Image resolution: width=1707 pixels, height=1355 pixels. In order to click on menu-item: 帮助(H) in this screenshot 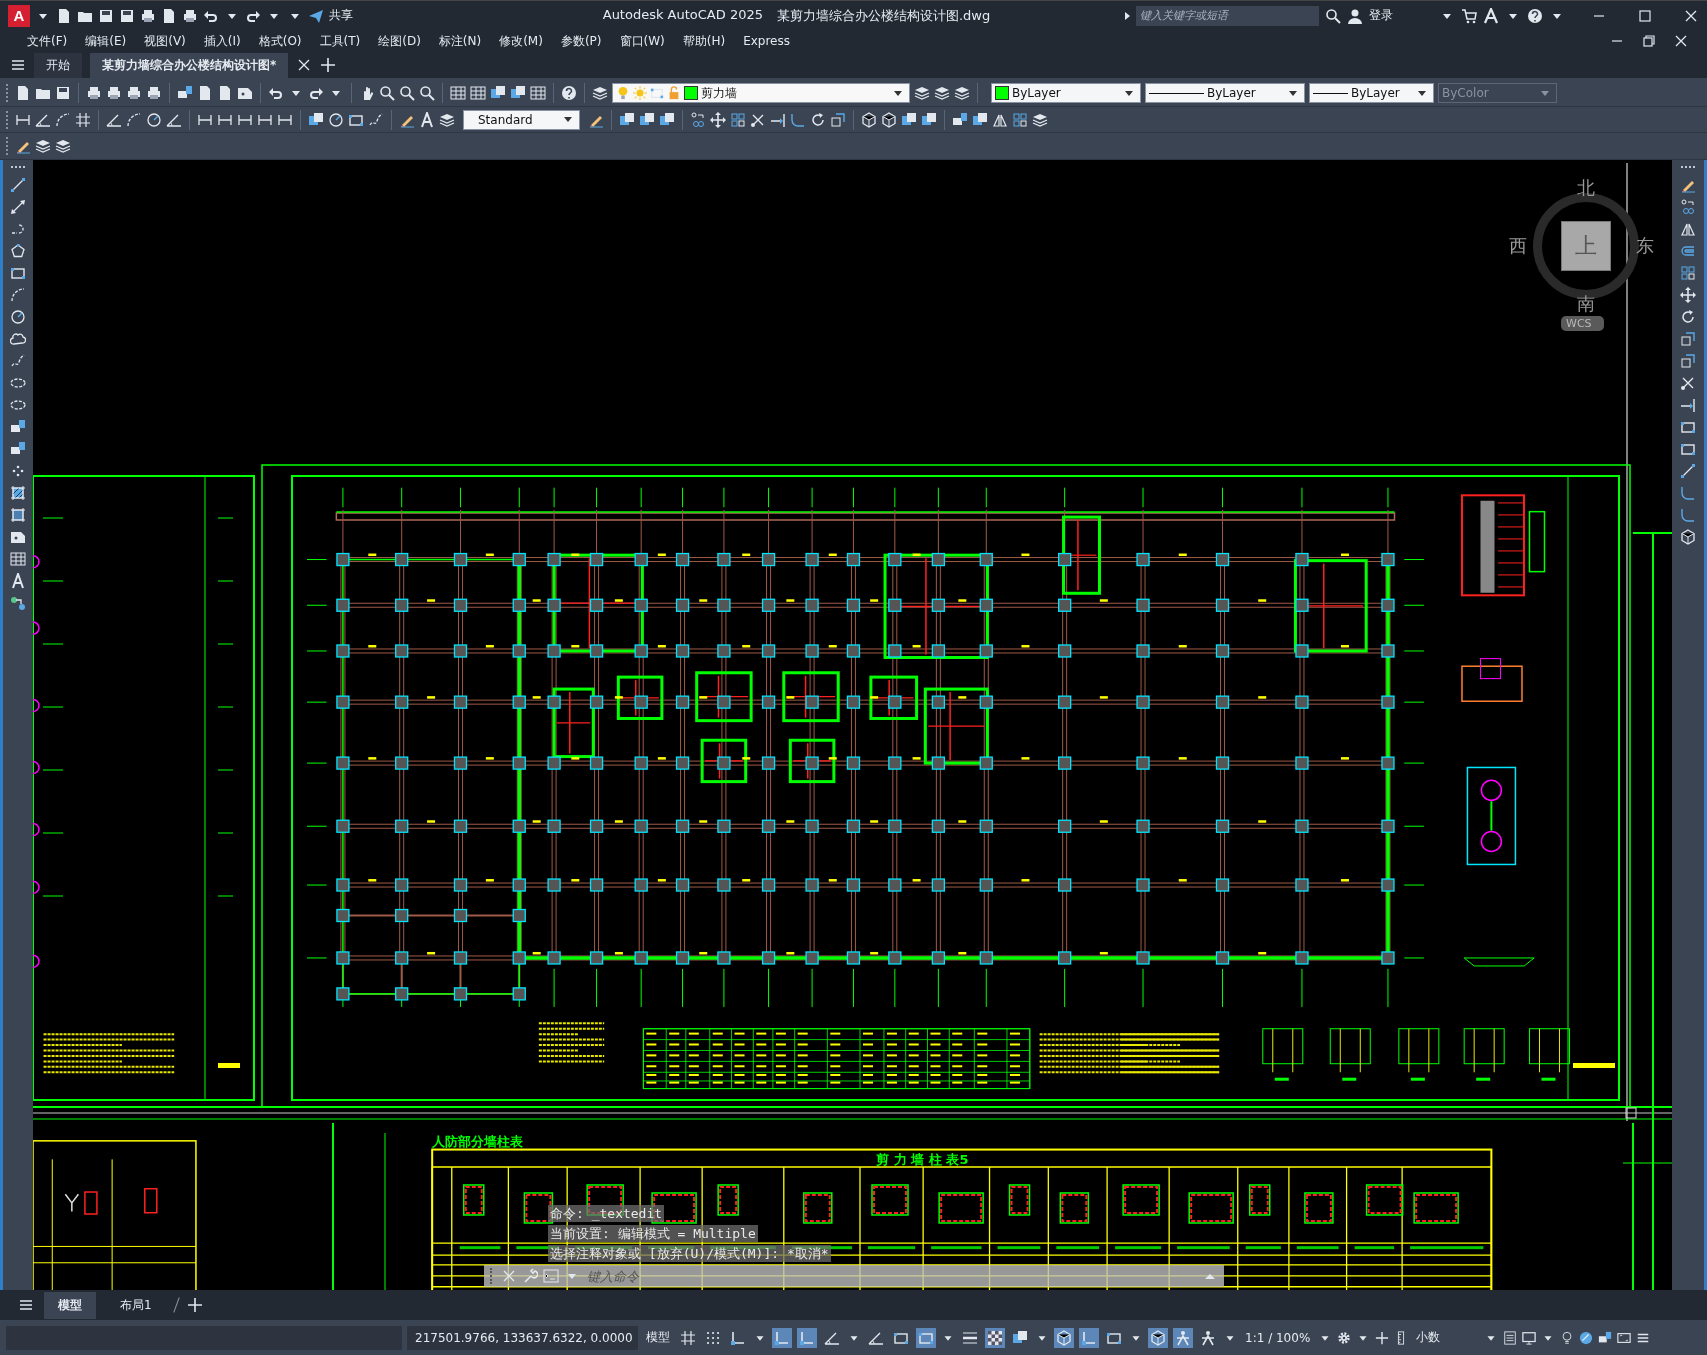, I will do `click(704, 41)`.